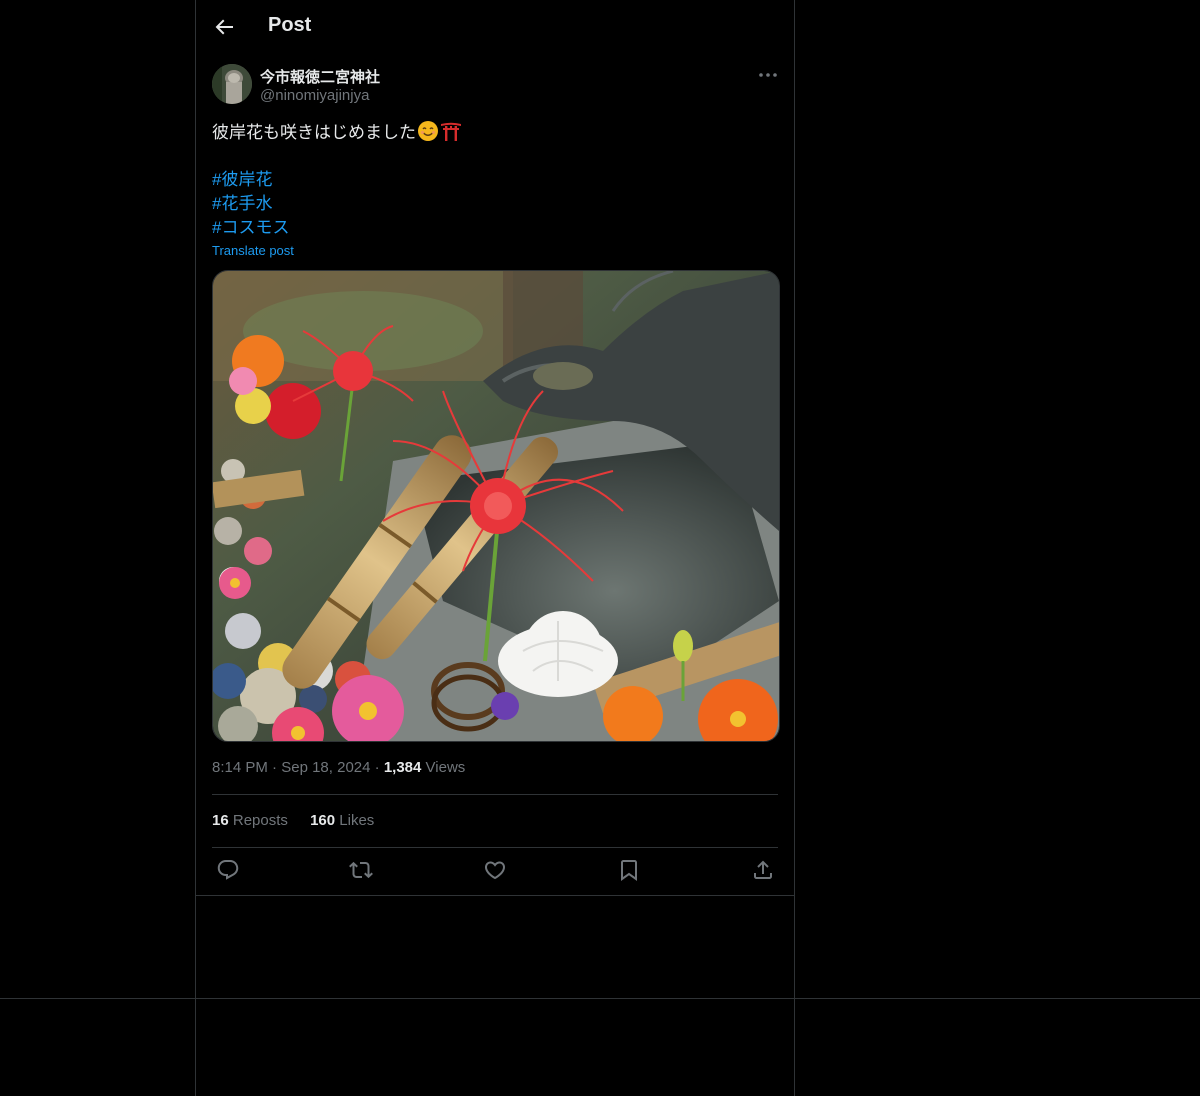 The width and height of the screenshot is (1200, 1096). Describe the element at coordinates (242, 180) in the screenshot. I see `hashtag-link: #彼岸花` at that location.